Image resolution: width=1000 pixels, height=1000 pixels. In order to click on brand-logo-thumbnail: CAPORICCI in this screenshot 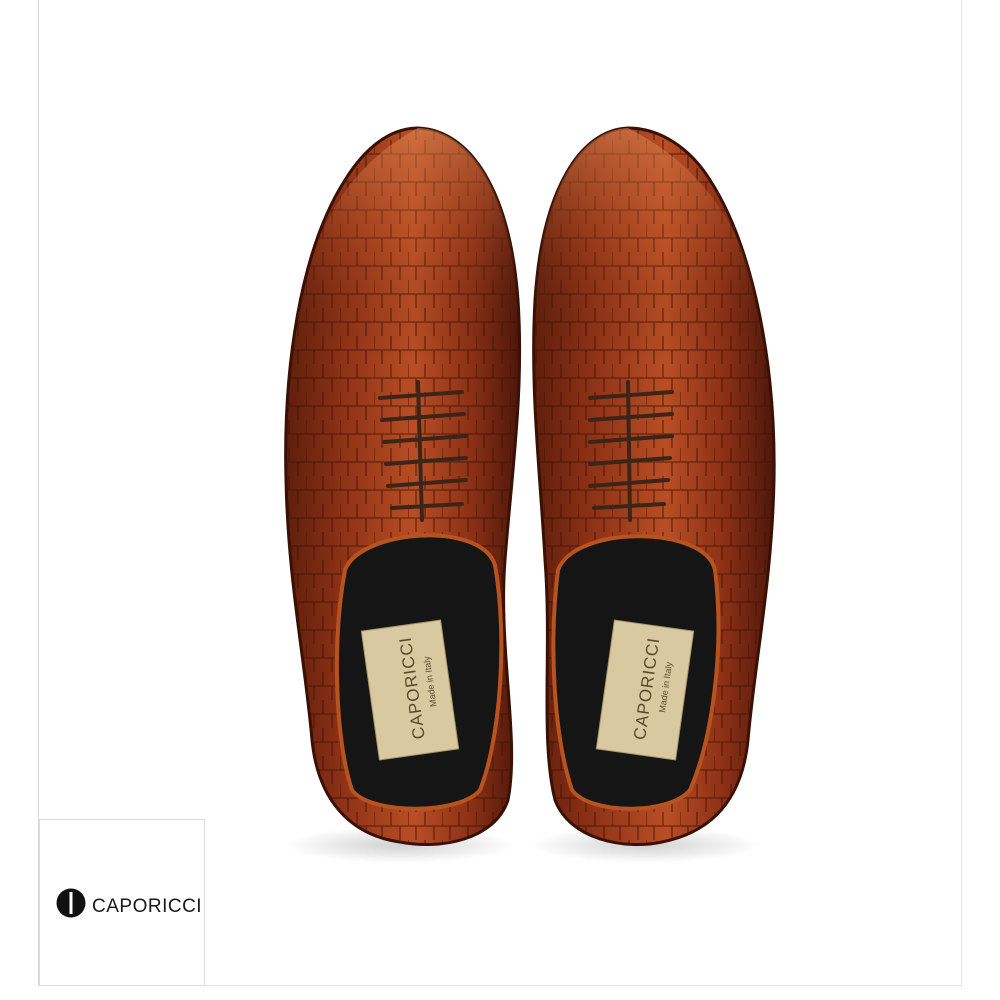, I will do `click(122, 902)`.